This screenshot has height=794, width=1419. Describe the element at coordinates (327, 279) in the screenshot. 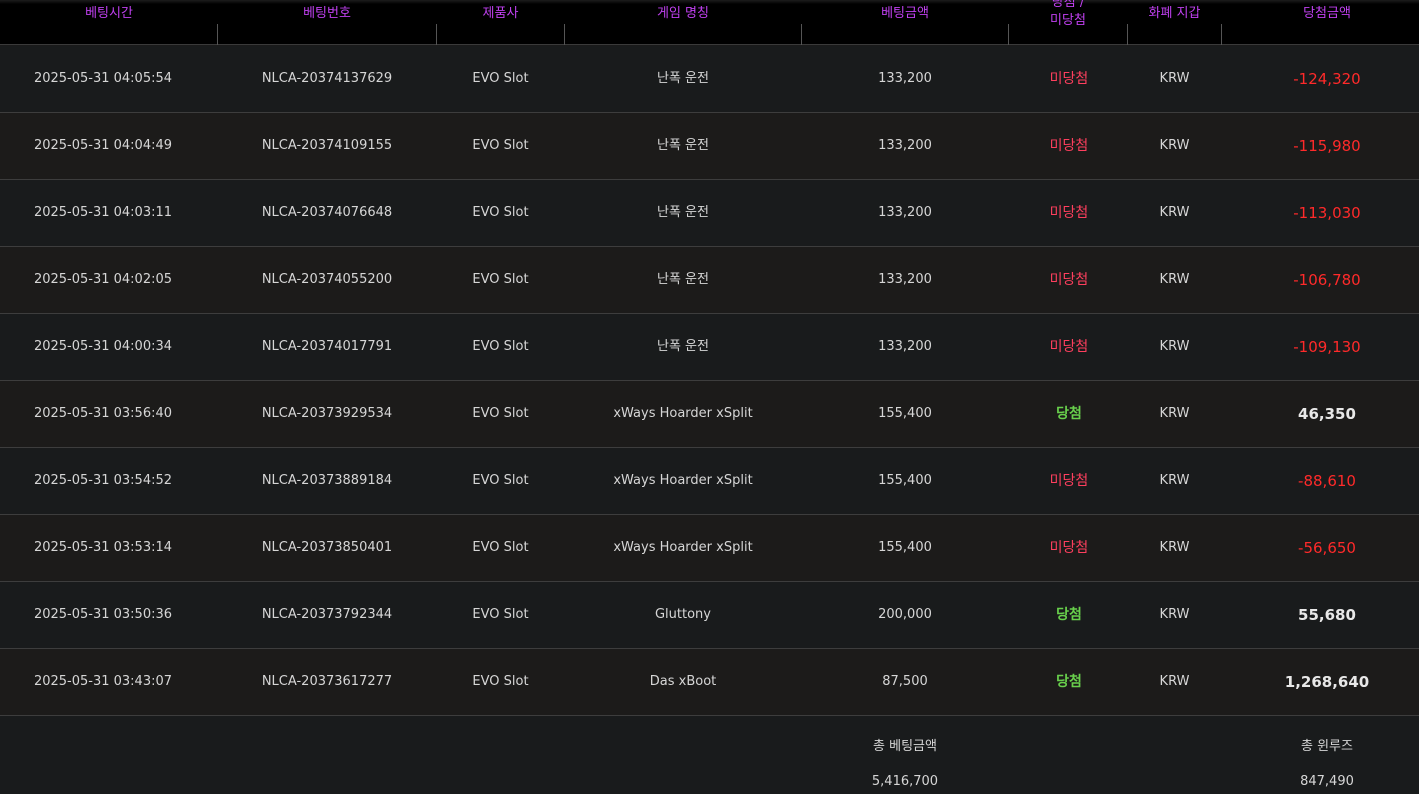

I see `cell-bet-number: NLCA-20374055200` at that location.